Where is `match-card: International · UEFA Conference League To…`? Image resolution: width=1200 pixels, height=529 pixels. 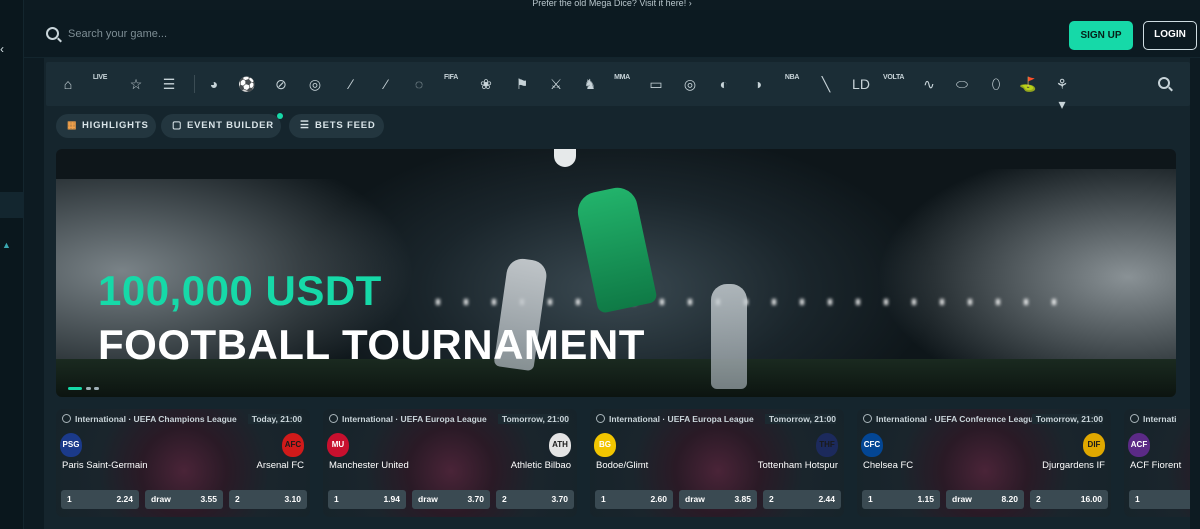 match-card: International · UEFA Conference League To… is located at coordinates (984, 463).